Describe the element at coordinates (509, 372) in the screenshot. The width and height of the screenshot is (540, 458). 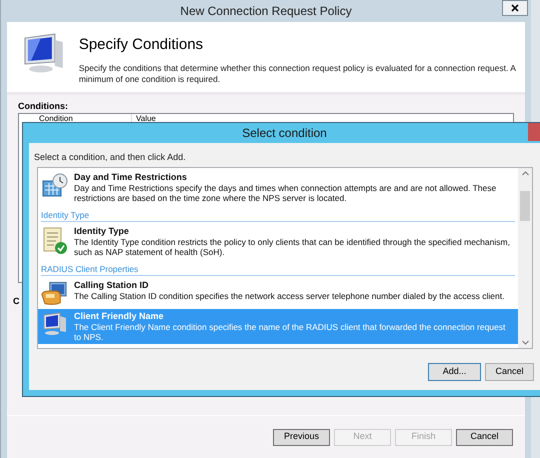
I see `cancel-button: Cancel` at that location.